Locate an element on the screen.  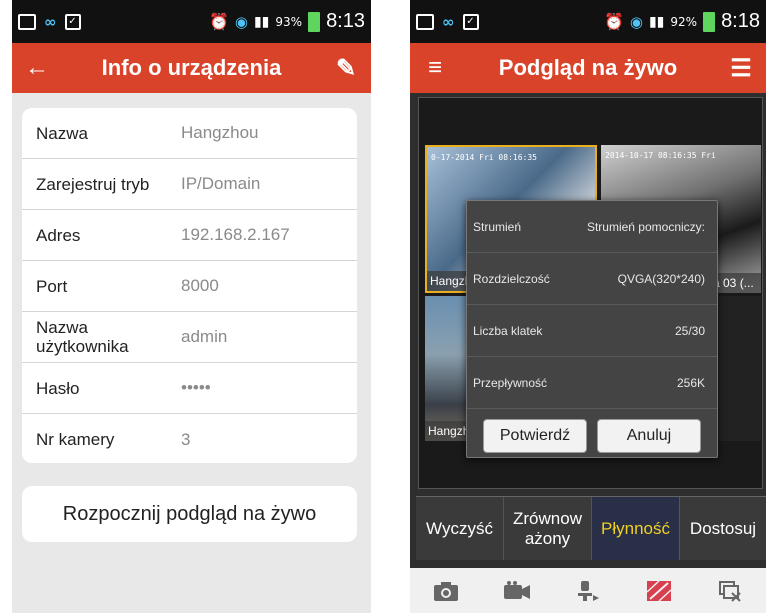
back-arrow-icon: ← is located at coordinates (37, 68).